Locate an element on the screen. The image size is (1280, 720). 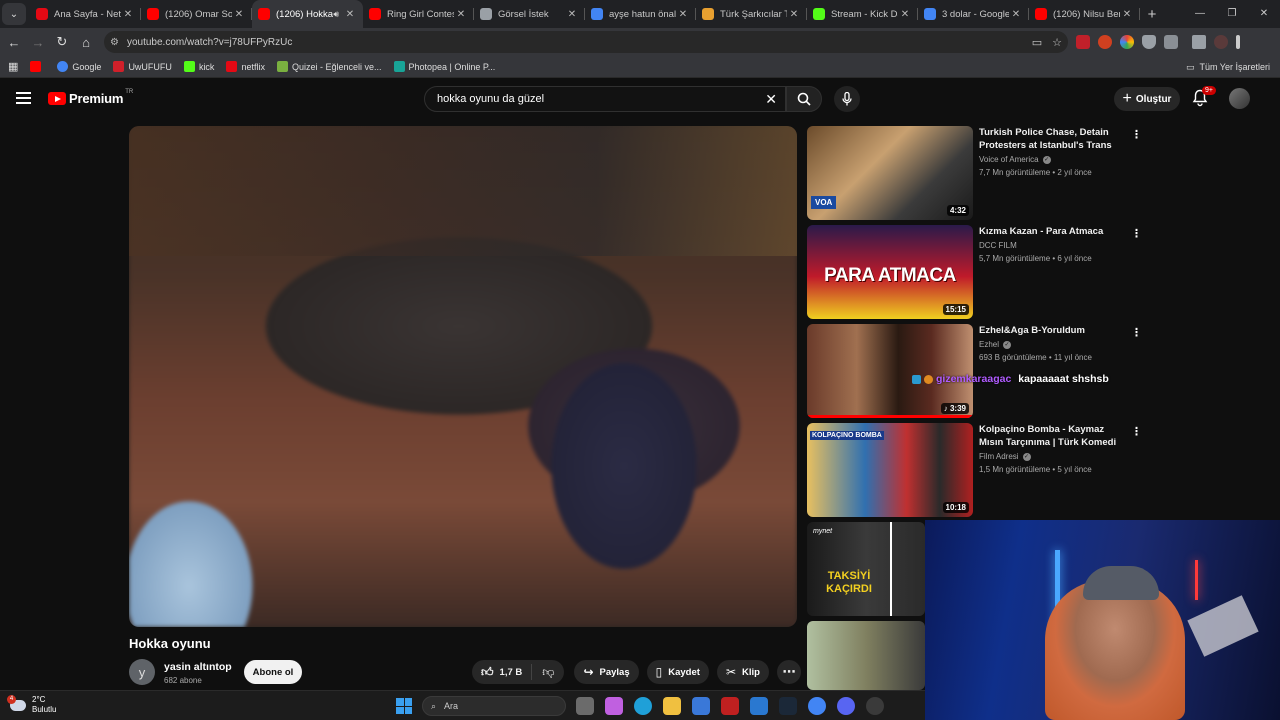
browser-tab: Stream - Kick Dashboard✕ is located at coordinates (862, 14).